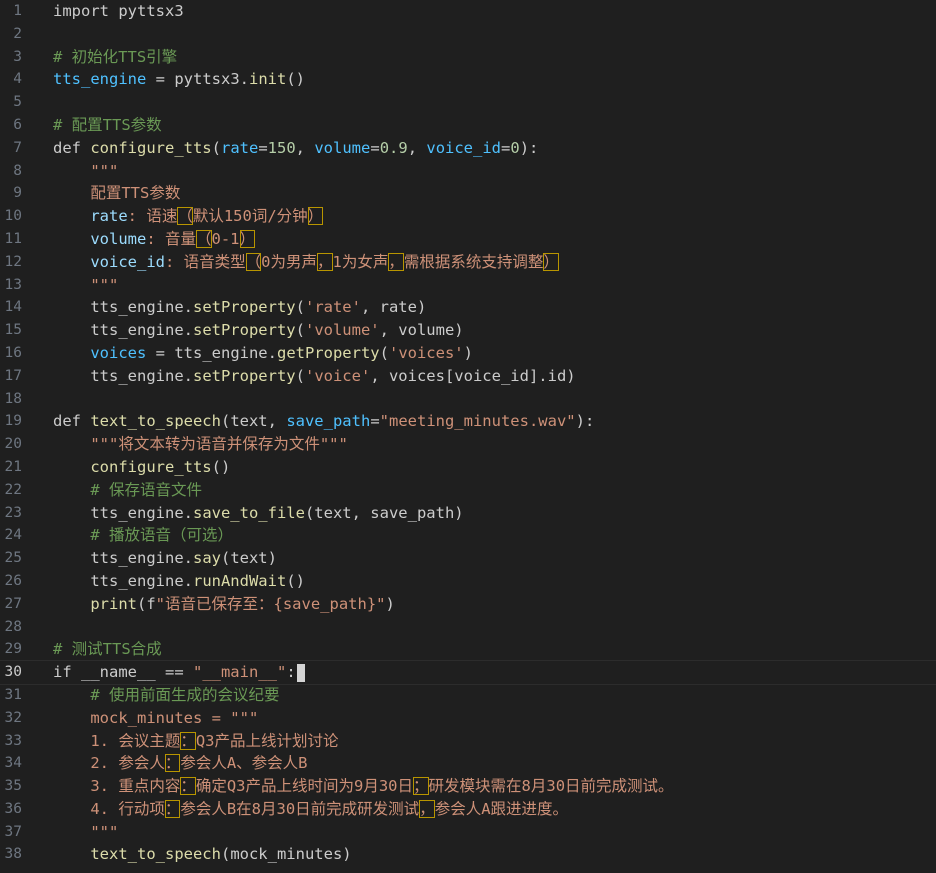 Image resolution: width=936 pixels, height=873 pixels. Describe the element at coordinates (219, 444) in the screenshot. I see `line-code: """将文本转为语音并保存为文件"""` at that location.